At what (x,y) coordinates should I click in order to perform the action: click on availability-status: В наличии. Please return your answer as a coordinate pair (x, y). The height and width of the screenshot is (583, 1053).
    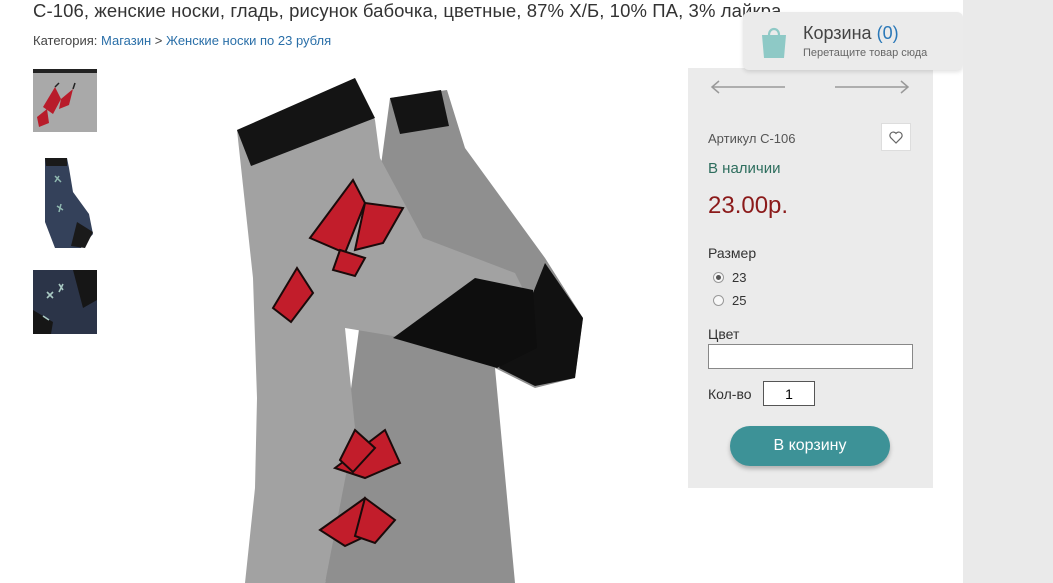
    Looking at the image, I should click on (744, 168).